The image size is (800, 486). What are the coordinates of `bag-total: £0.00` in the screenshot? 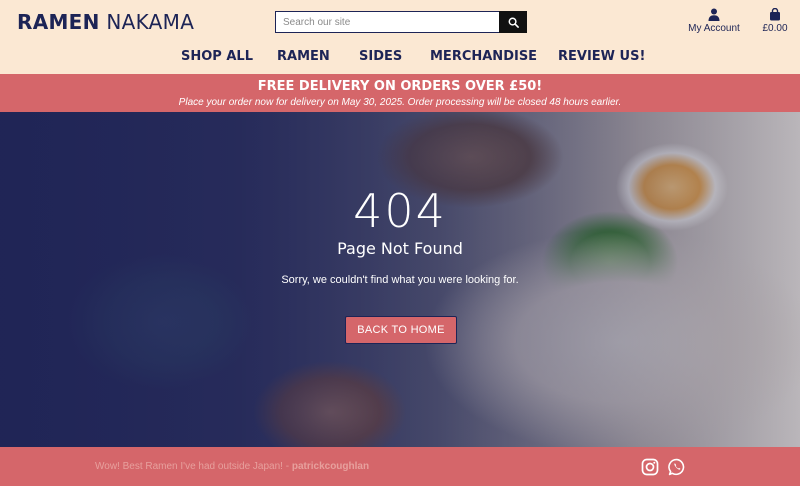 It's located at (775, 28).